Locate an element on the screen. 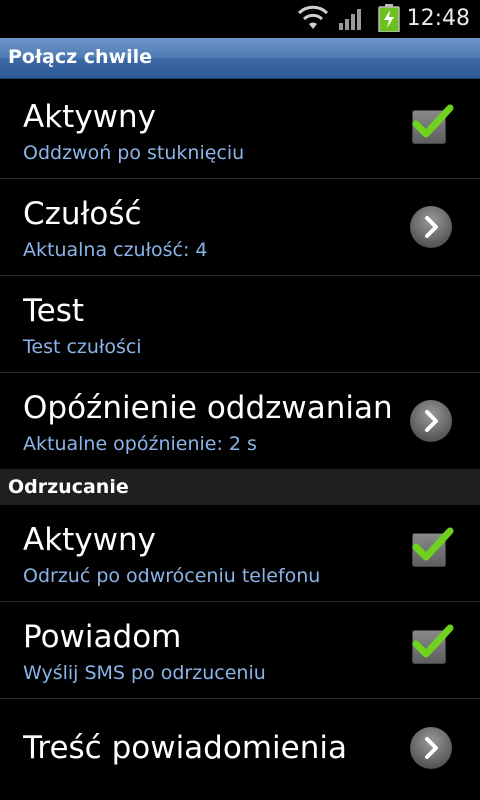  setting-subtitle: Oddzwoń po stuknięciu is located at coordinates (134, 153).